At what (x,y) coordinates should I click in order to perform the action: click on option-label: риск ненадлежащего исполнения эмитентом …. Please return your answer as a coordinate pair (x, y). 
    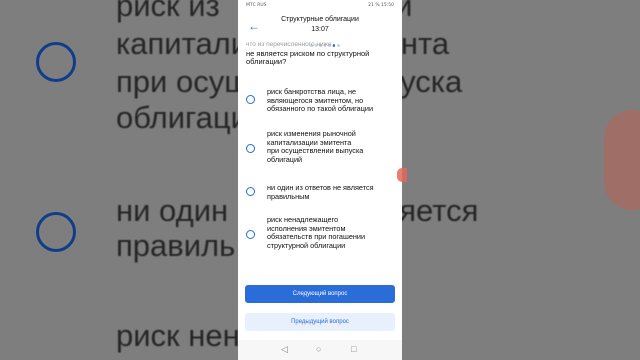
    Looking at the image, I should click on (316, 232).